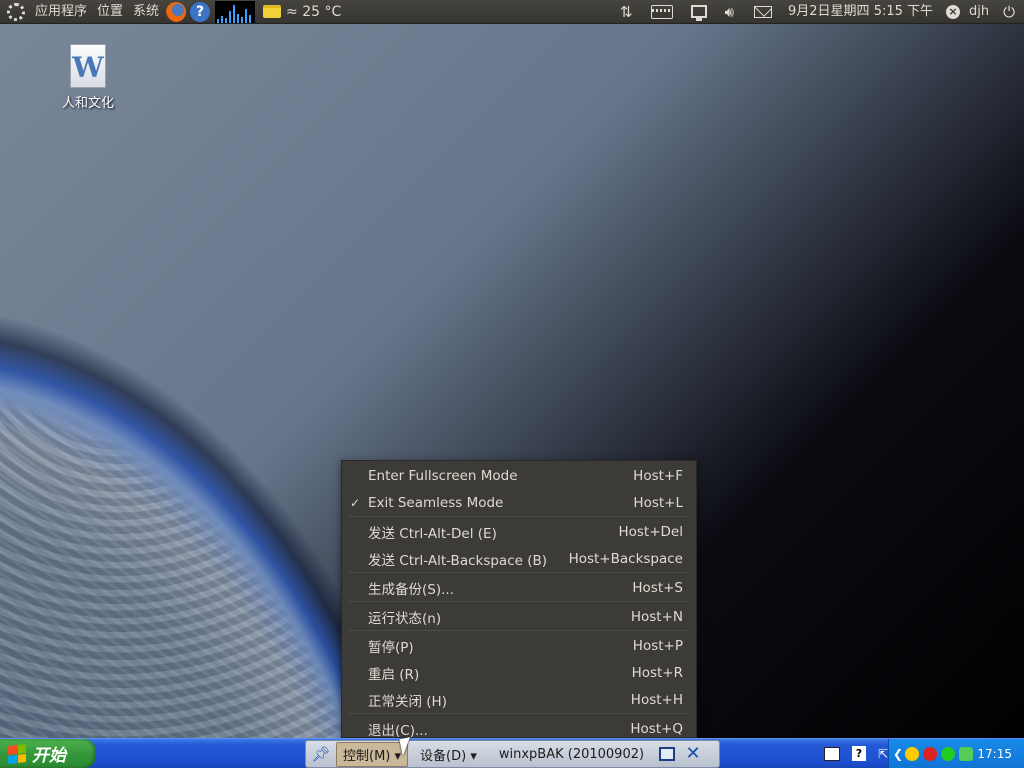  Describe the element at coordinates (272, 11) in the screenshot. I see `folder-icon` at that location.